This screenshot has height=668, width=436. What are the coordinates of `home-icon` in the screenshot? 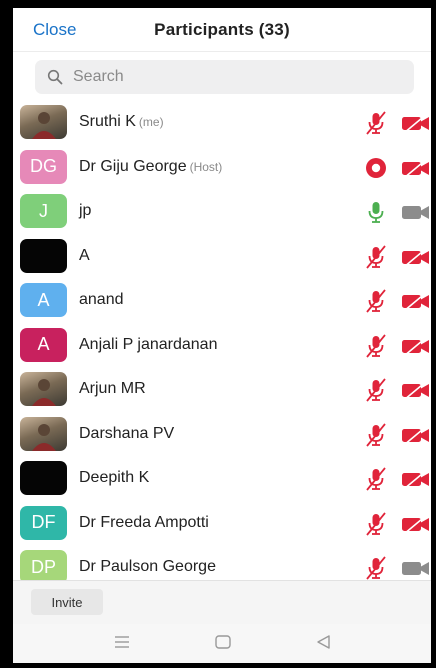 It's located at (223, 642).